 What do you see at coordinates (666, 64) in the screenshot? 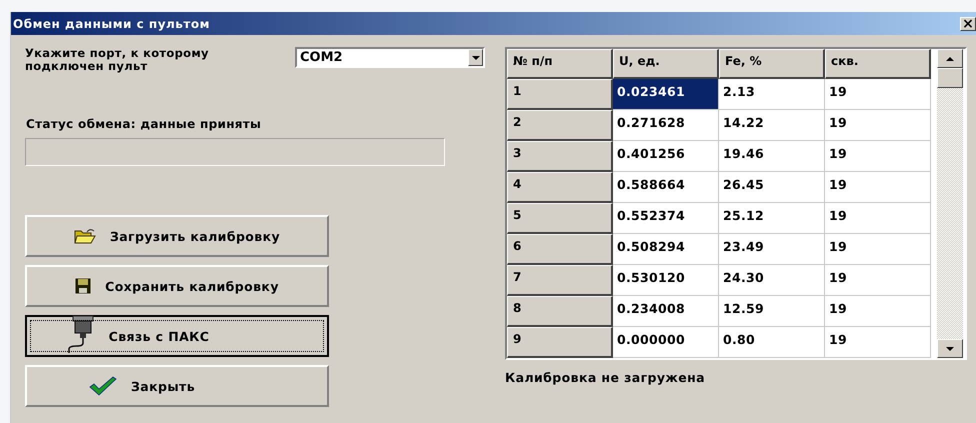
I see `column-header: U, ед.` at bounding box center [666, 64].